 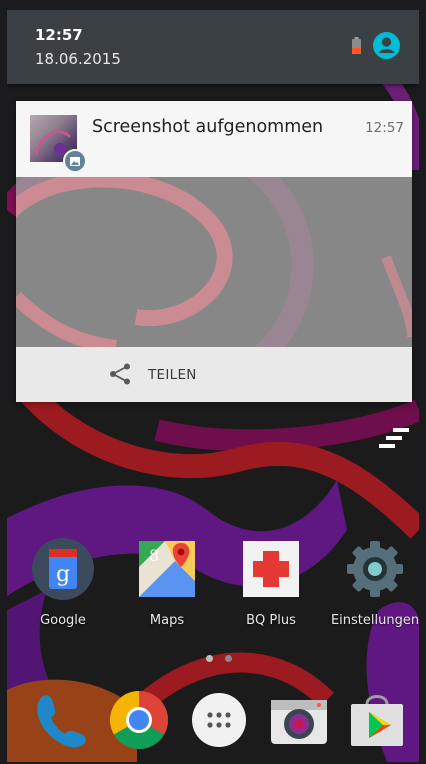 I want to click on google-search-icon: g, so click(x=63, y=569).